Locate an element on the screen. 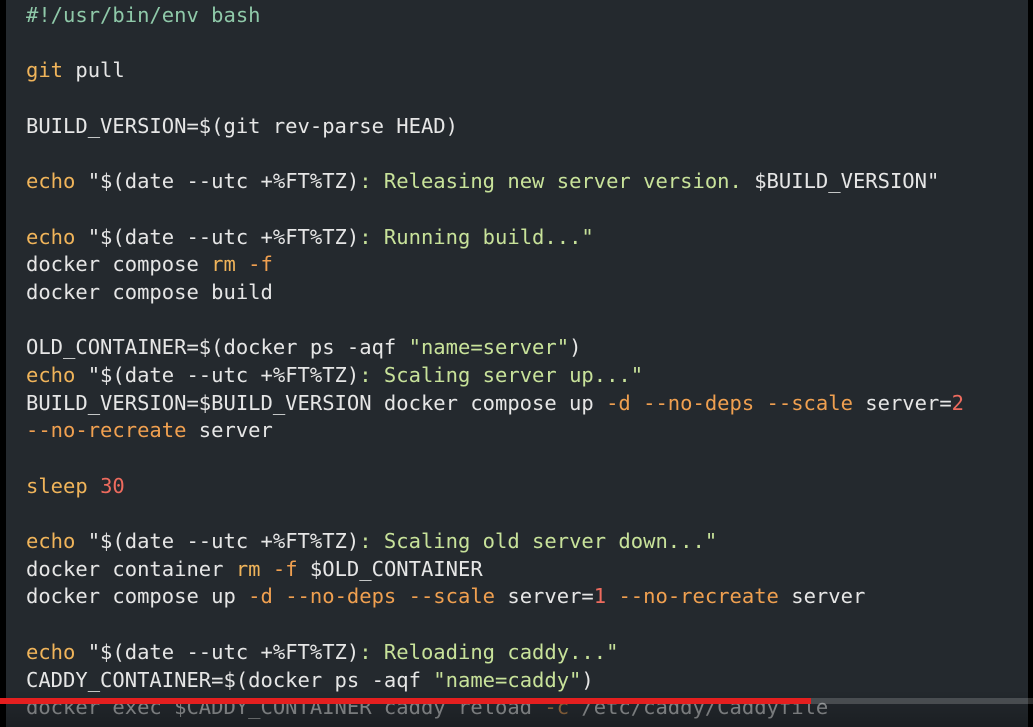 The height and width of the screenshot is (727, 1033). video-progress-bar is located at coordinates (516, 701).